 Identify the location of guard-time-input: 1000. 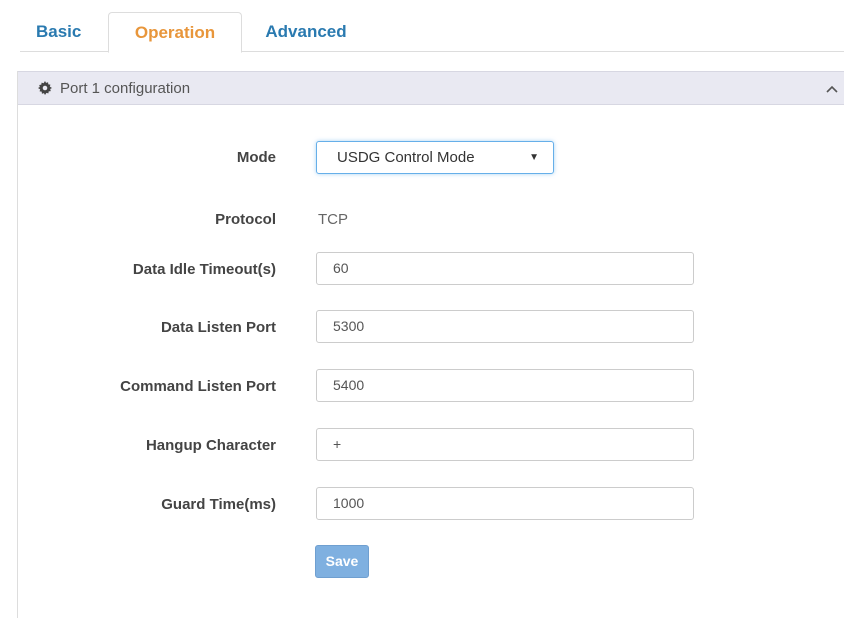
(505, 503).